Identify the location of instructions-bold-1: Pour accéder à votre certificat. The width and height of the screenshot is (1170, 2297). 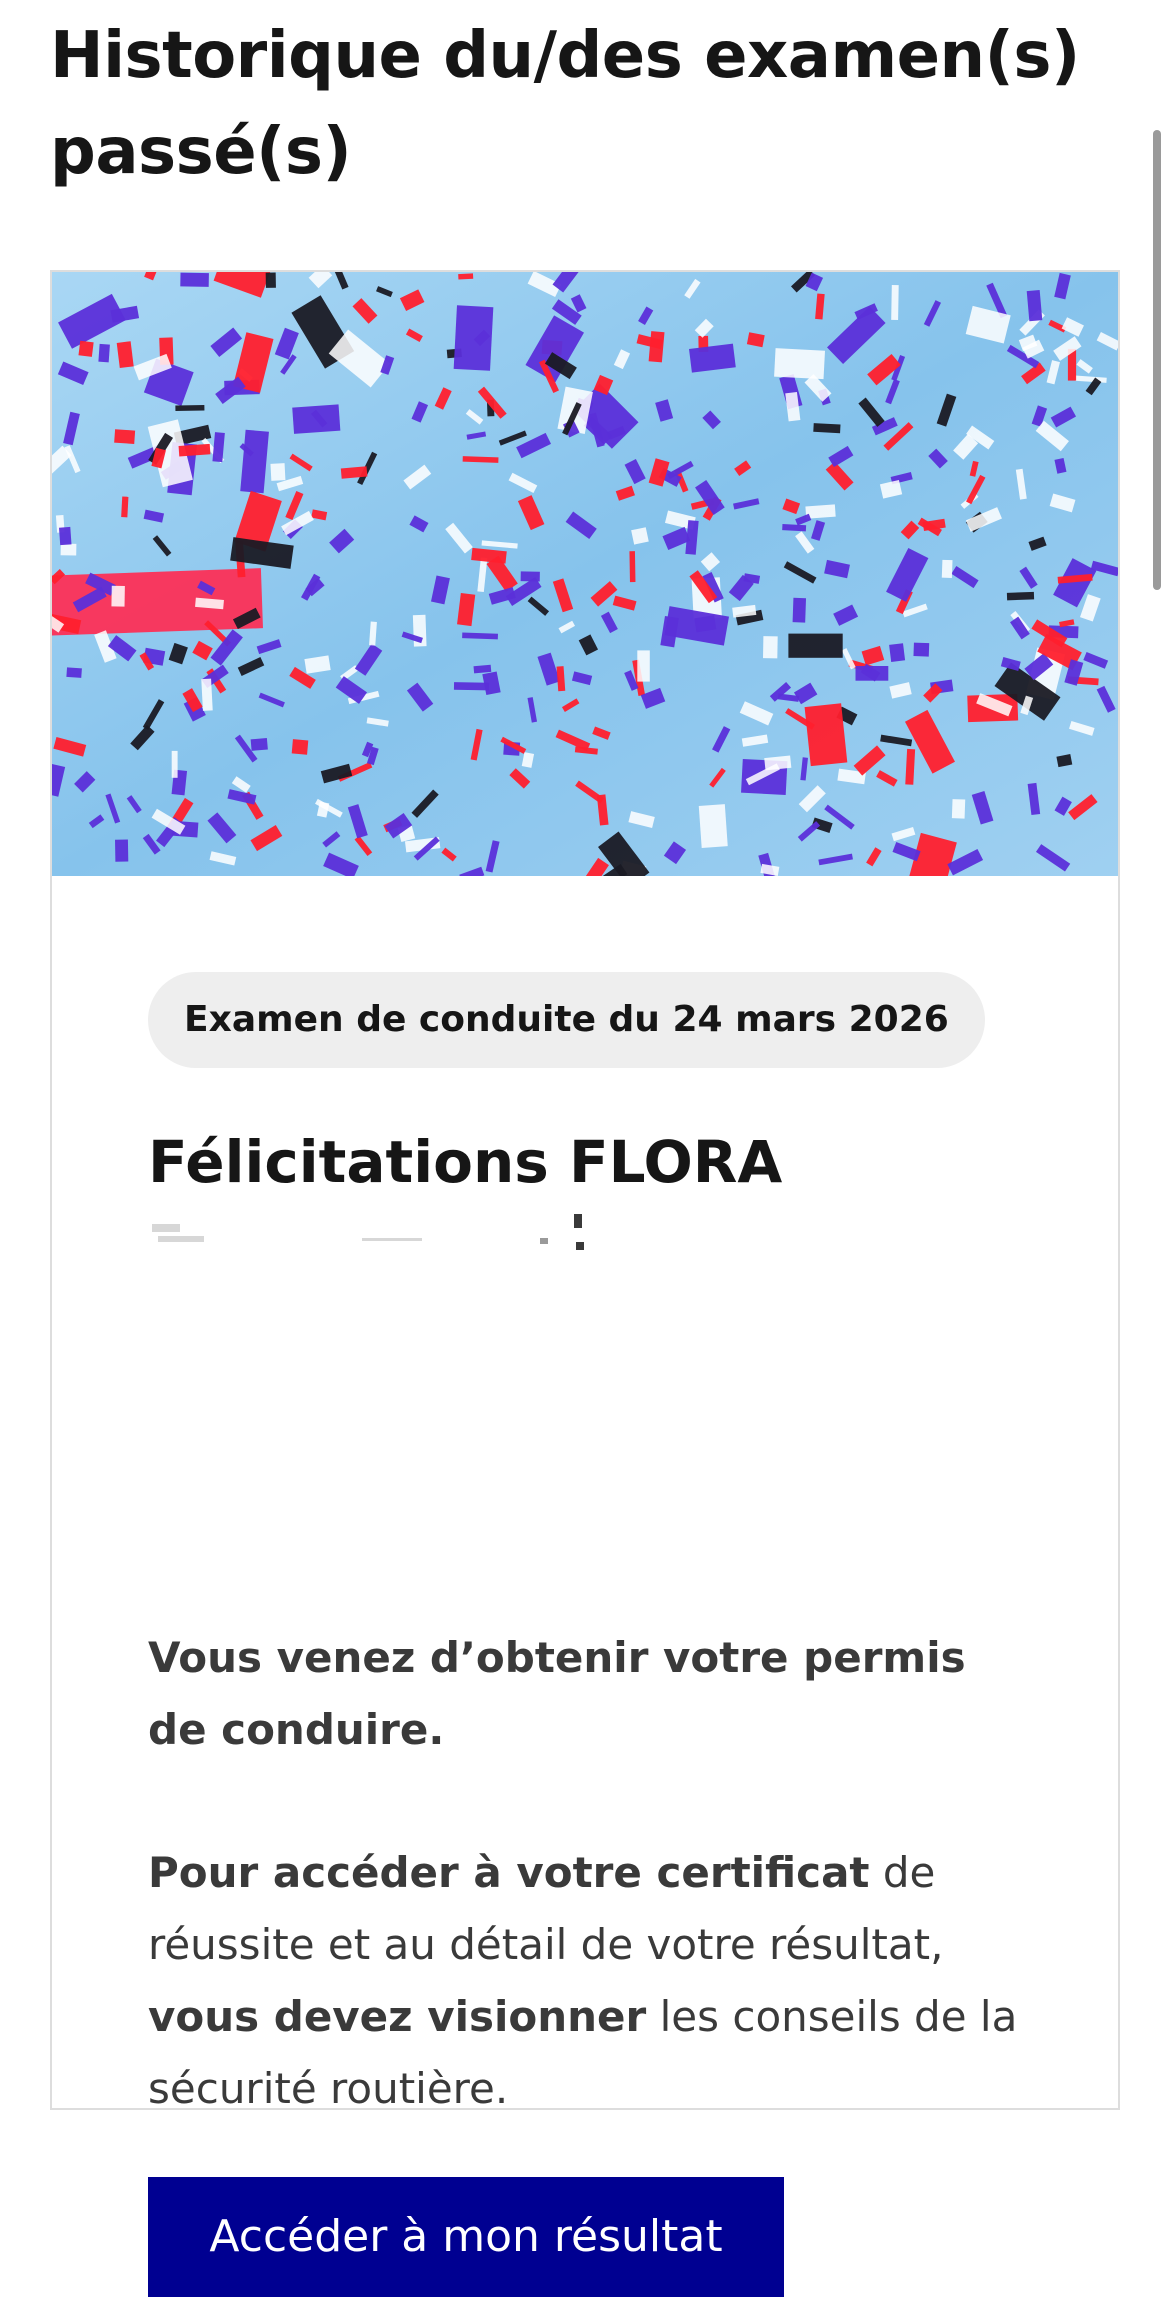
(509, 1872).